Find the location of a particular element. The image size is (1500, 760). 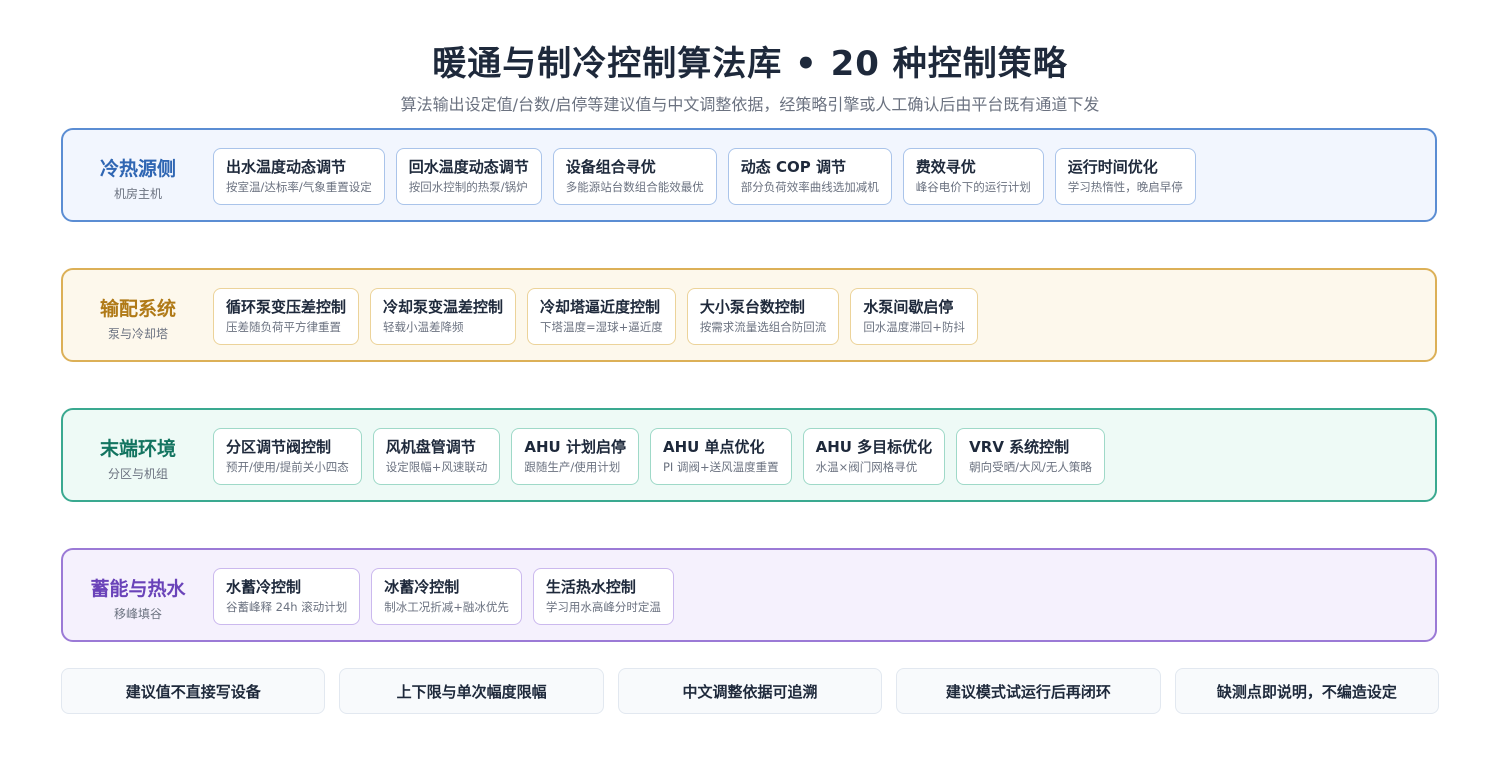

card-desc: 预开/使用/提前关小四态 is located at coordinates (287, 467).